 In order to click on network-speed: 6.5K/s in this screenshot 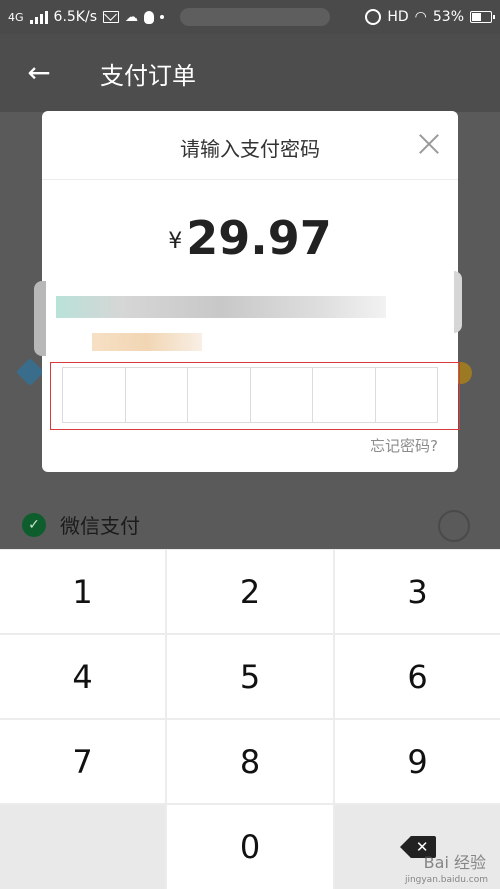, I will do `click(75, 17)`.